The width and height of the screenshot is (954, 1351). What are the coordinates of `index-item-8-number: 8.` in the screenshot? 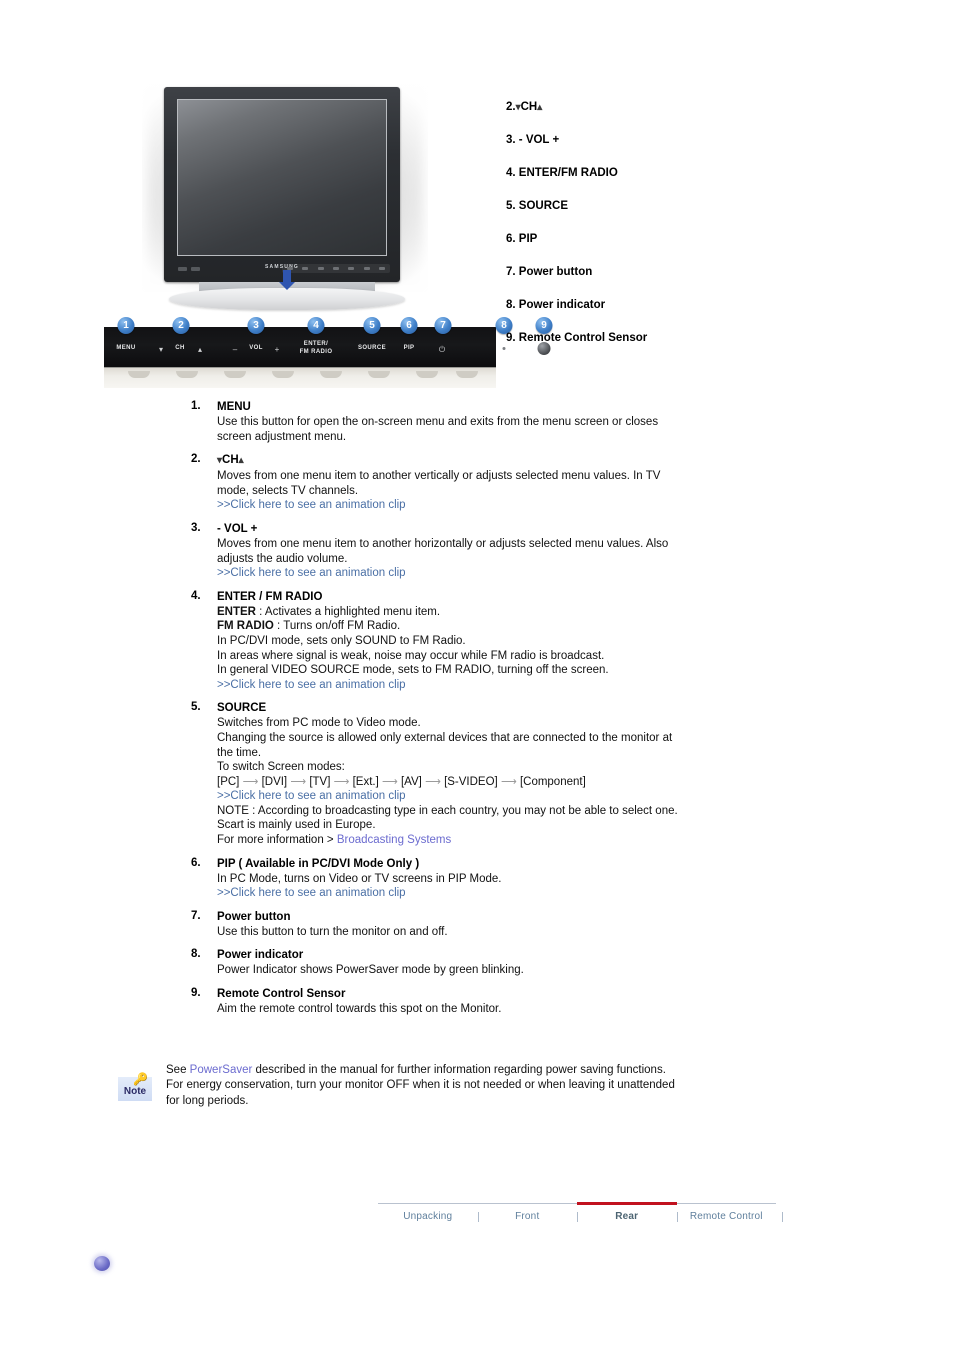 It's located at (511, 305).